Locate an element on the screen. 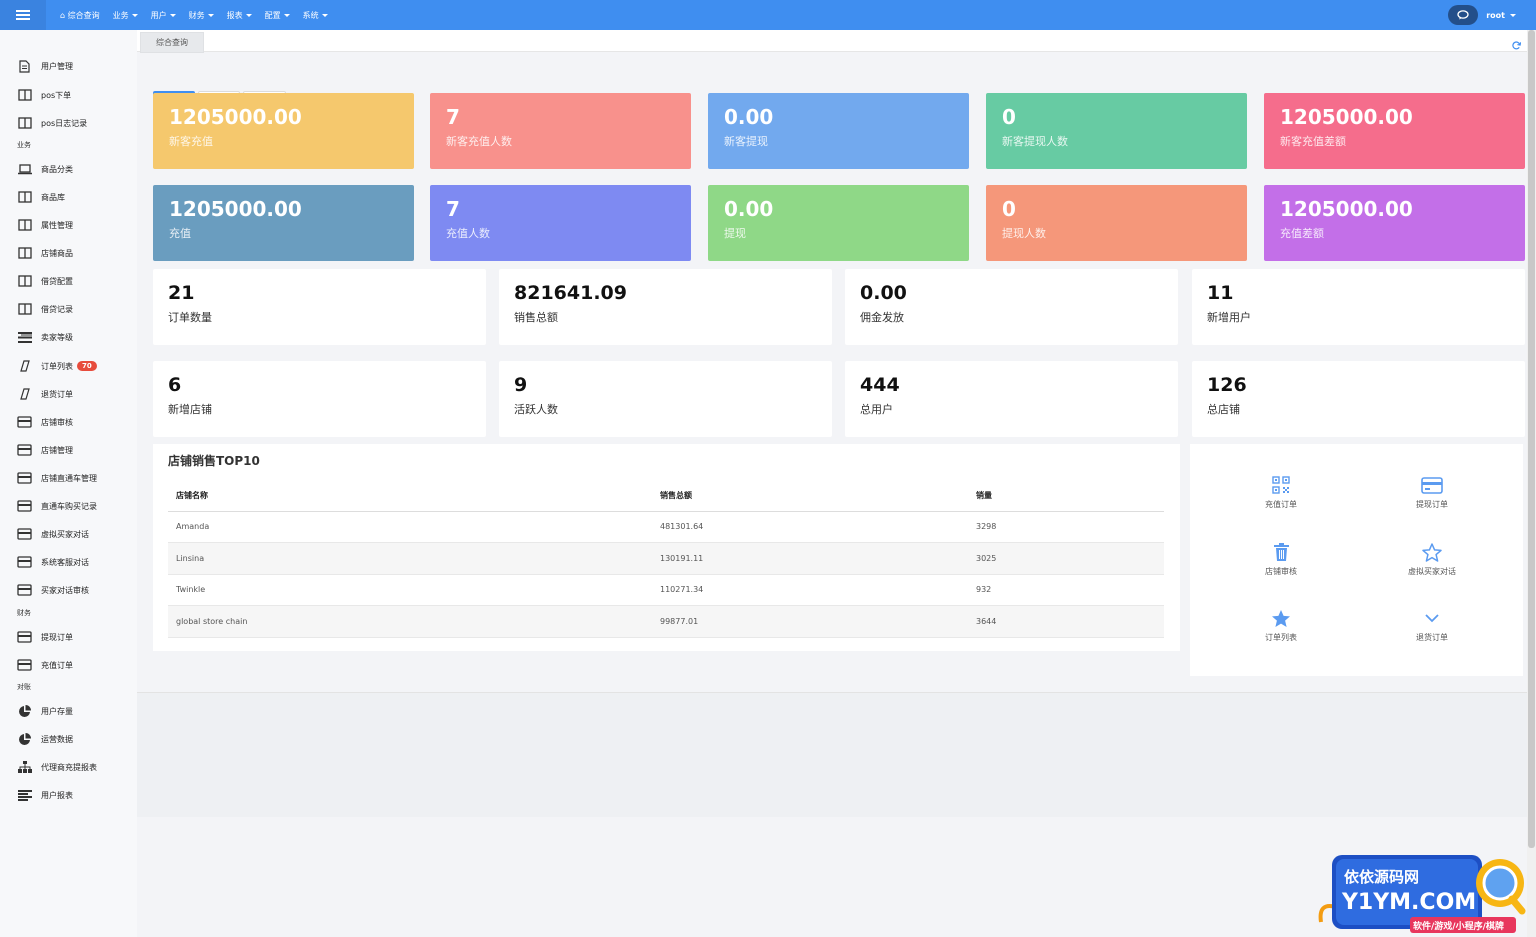 This screenshot has height=937, width=1536. sidebar-item-operations-data: 运营数据 is located at coordinates (68, 739).